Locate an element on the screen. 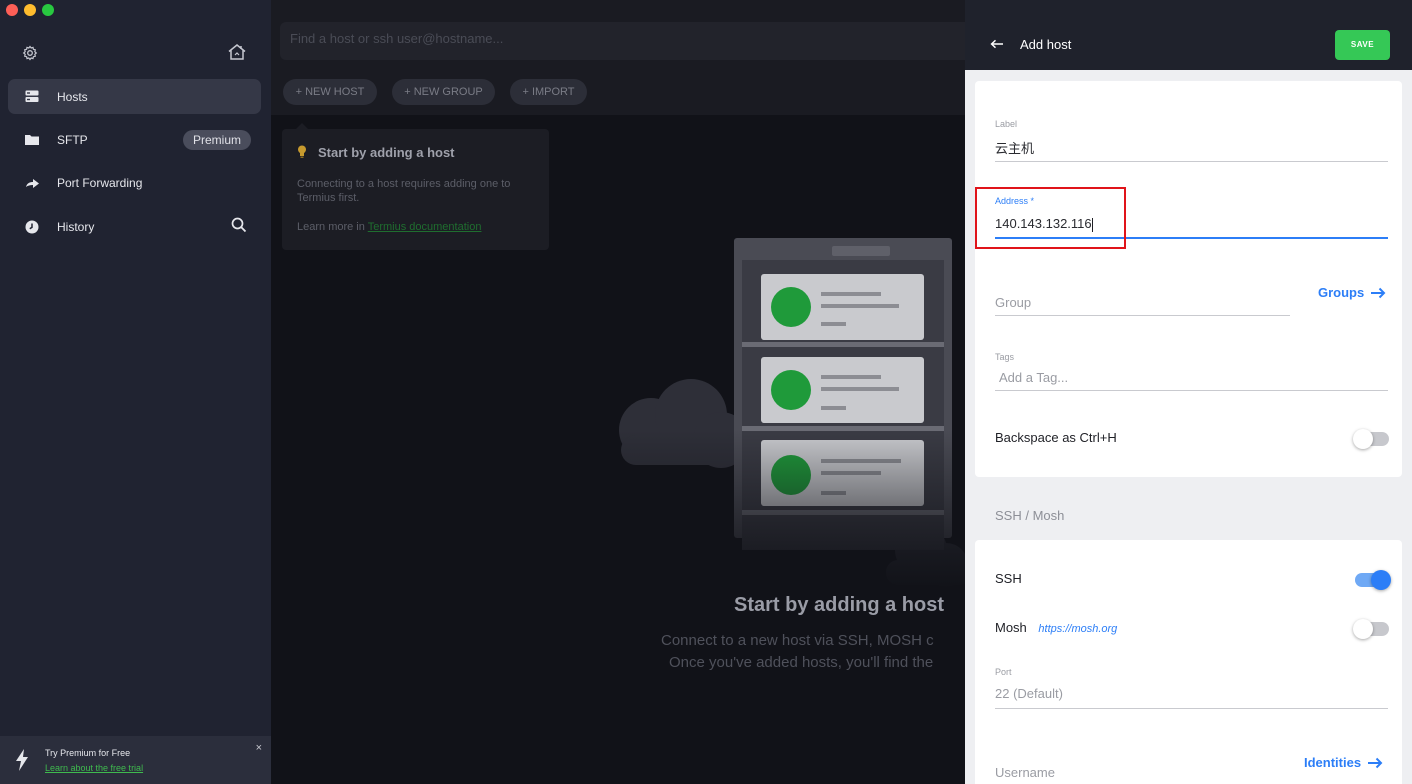 The height and width of the screenshot is (784, 1412). ssh-setting-label: SSH is located at coordinates (1008, 578).